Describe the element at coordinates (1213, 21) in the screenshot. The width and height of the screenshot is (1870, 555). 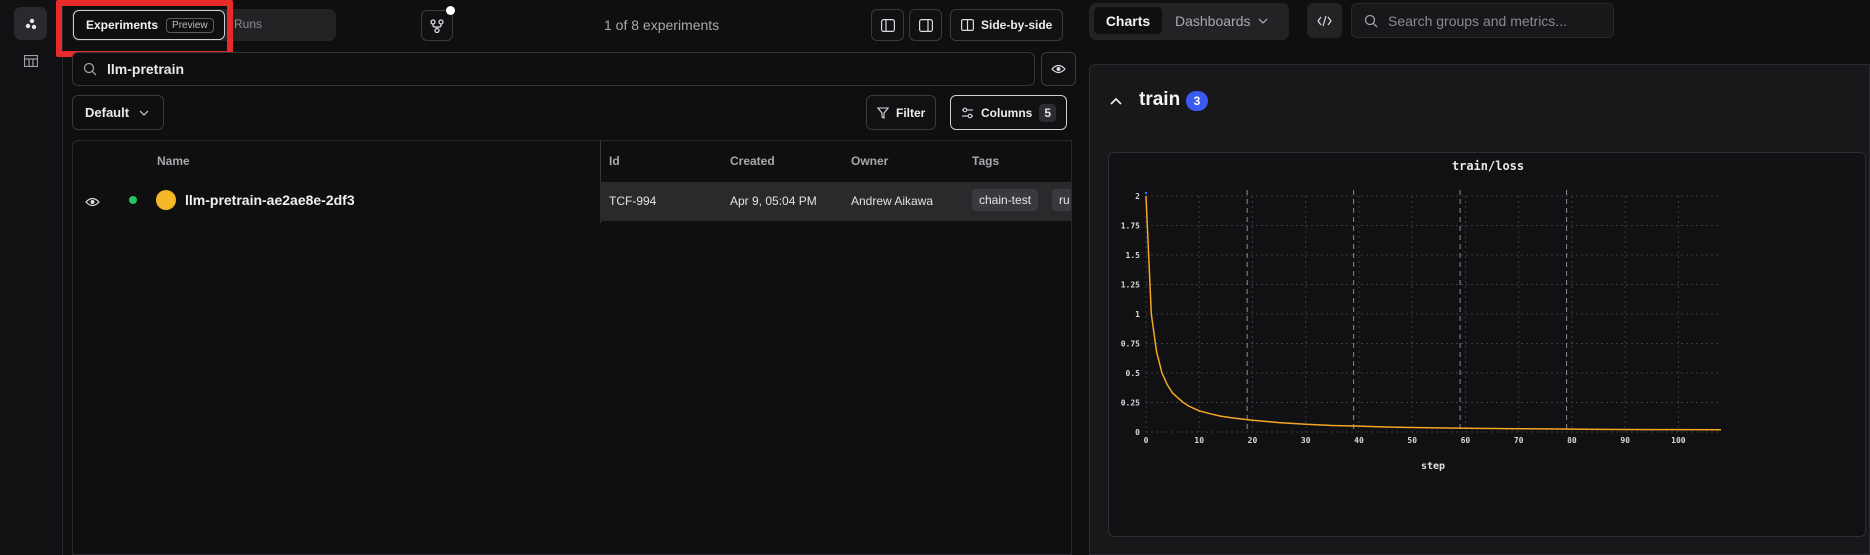
I see `tab-dashboards-label: Dashboards` at that location.